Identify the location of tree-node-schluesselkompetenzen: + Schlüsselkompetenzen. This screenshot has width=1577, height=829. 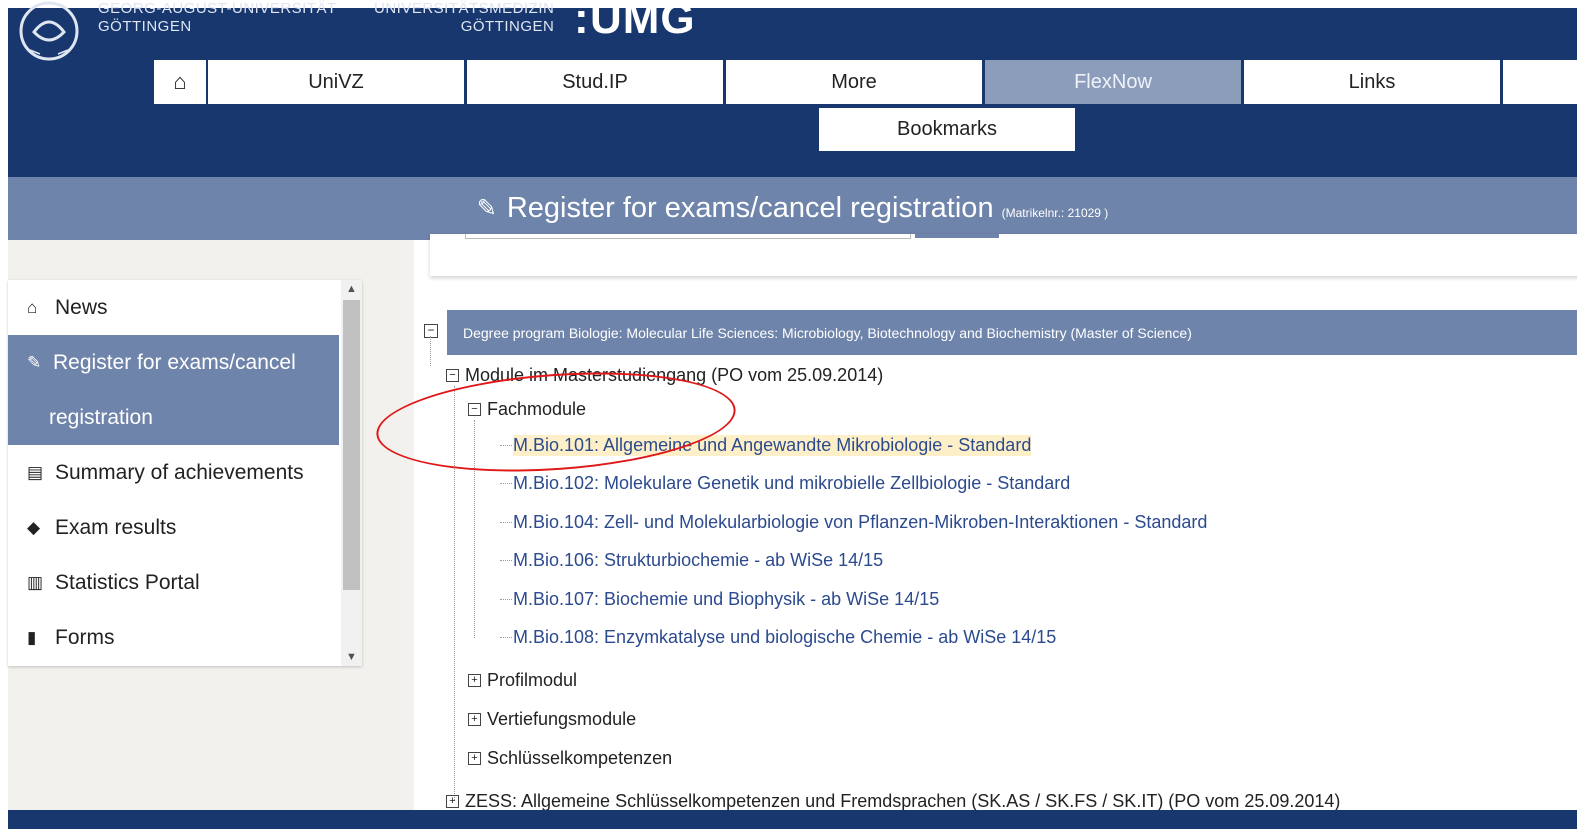
(570, 758).